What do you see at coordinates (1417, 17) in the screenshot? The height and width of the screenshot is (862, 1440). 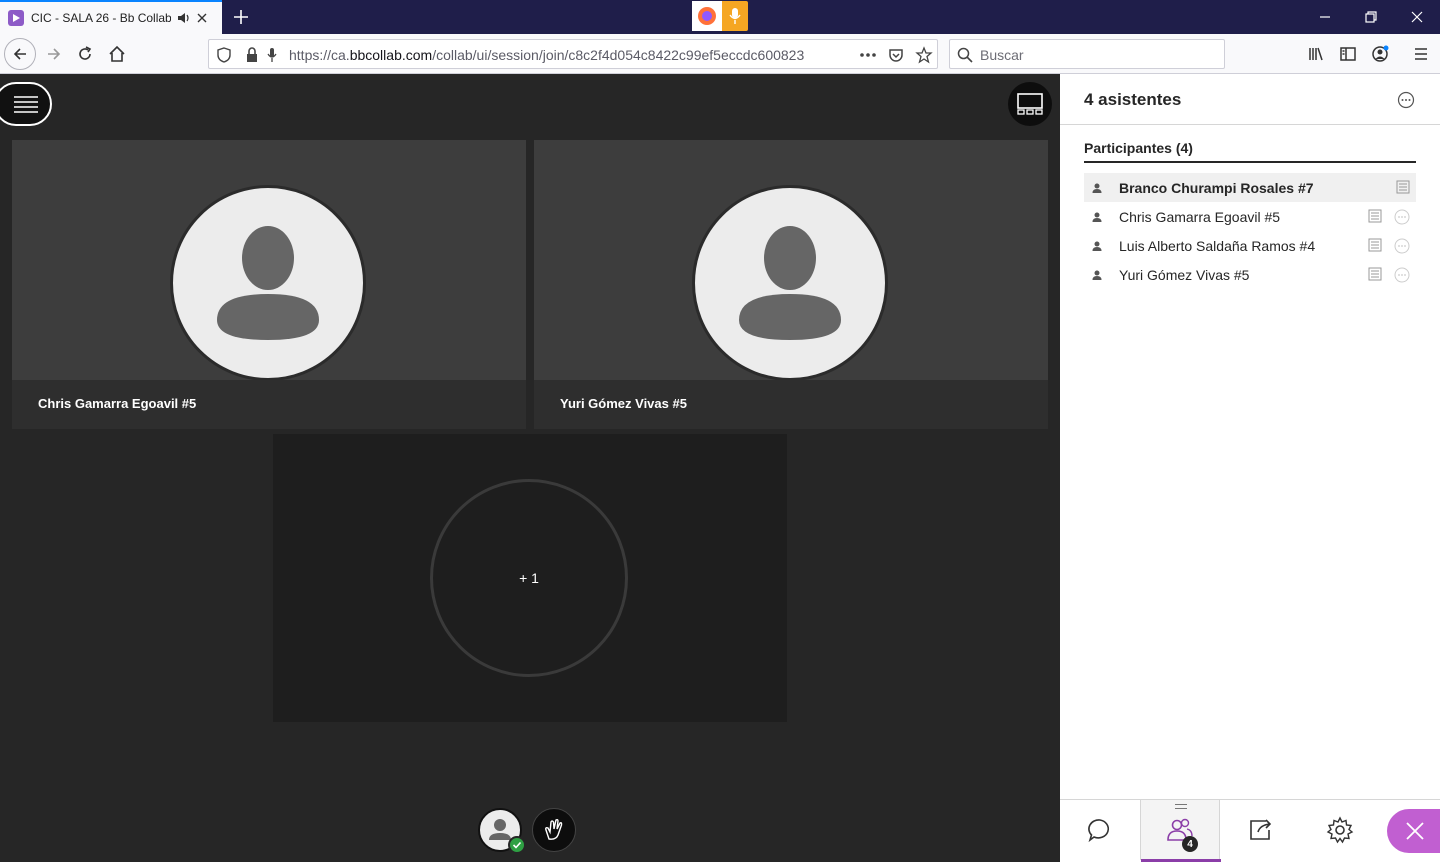 I see `window-close-icon` at bounding box center [1417, 17].